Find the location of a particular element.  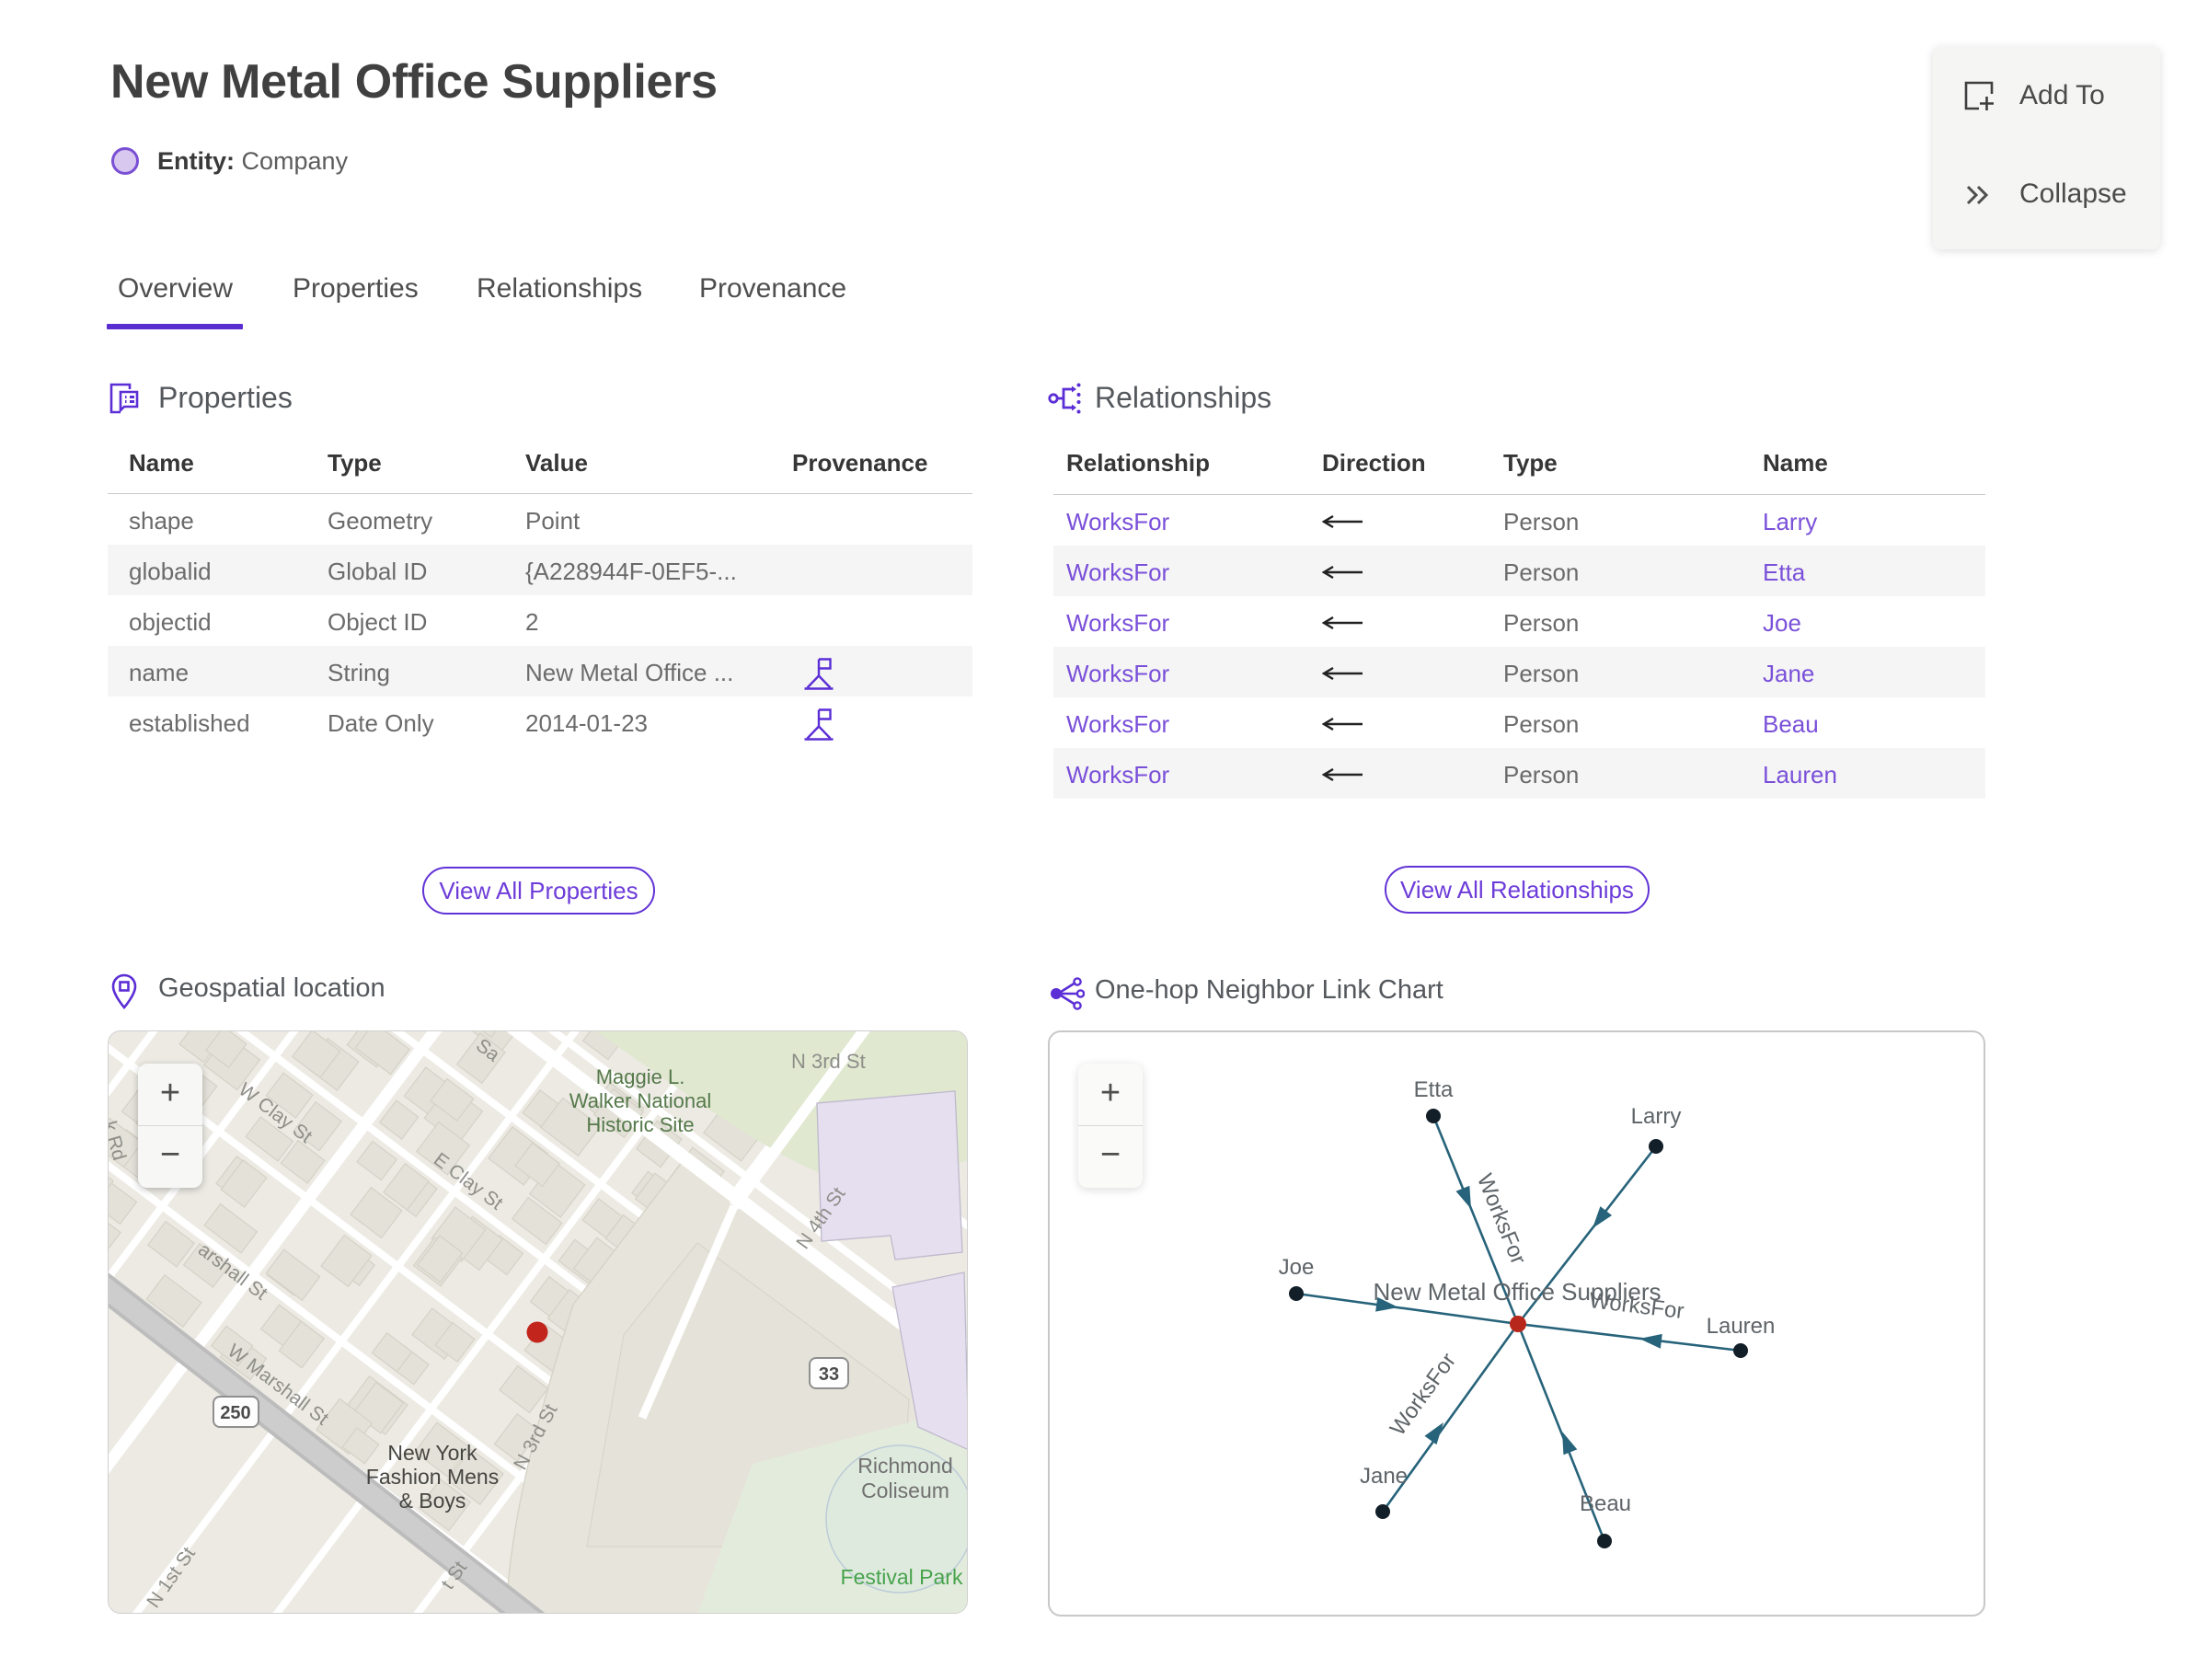

svg-text: Jane is located at coordinates (1384, 1476).